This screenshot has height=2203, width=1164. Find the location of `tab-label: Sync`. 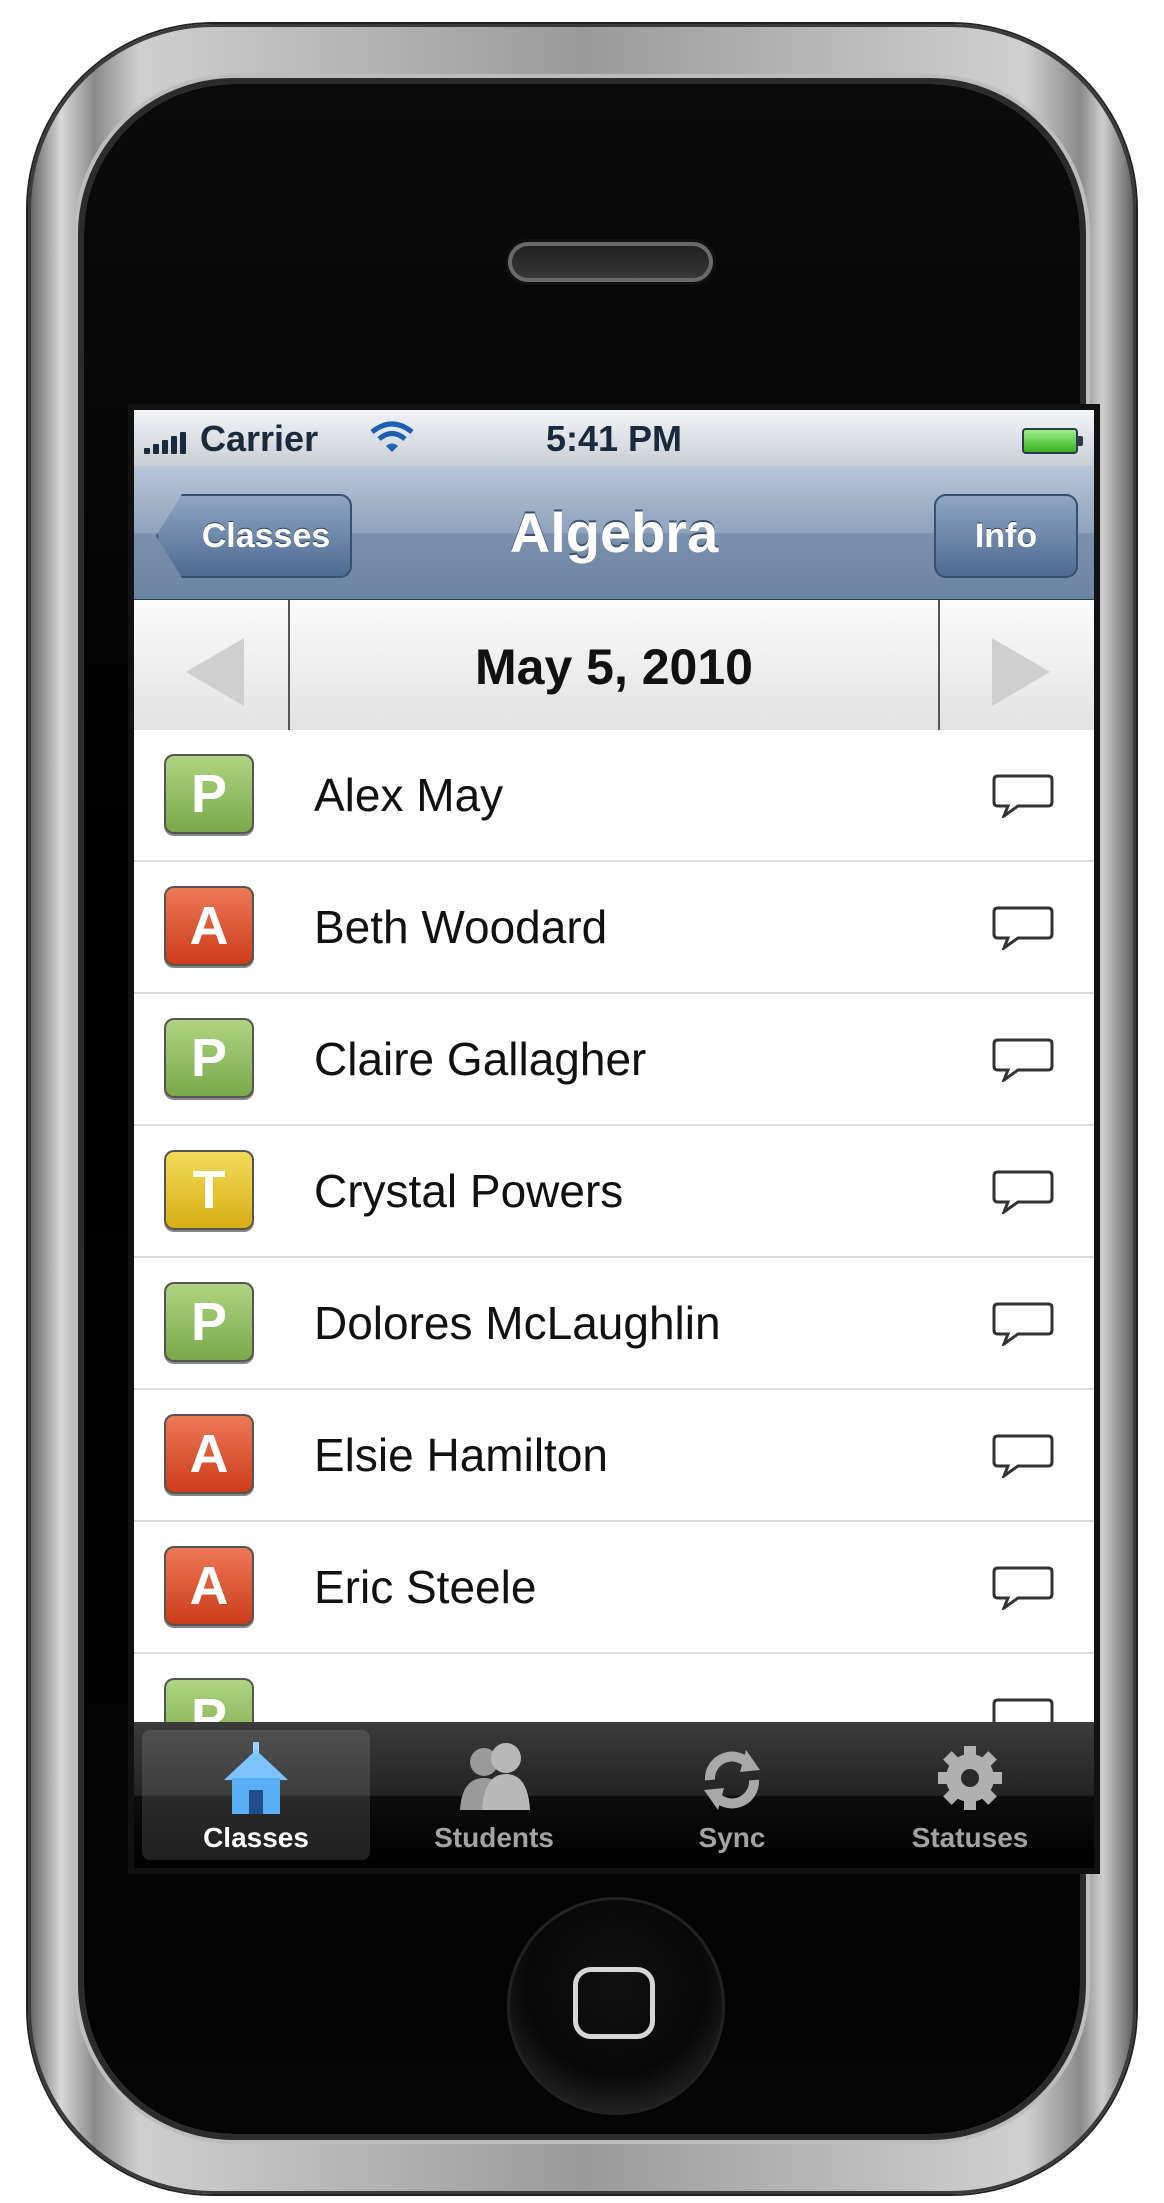

tab-label: Sync is located at coordinates (732, 1837).